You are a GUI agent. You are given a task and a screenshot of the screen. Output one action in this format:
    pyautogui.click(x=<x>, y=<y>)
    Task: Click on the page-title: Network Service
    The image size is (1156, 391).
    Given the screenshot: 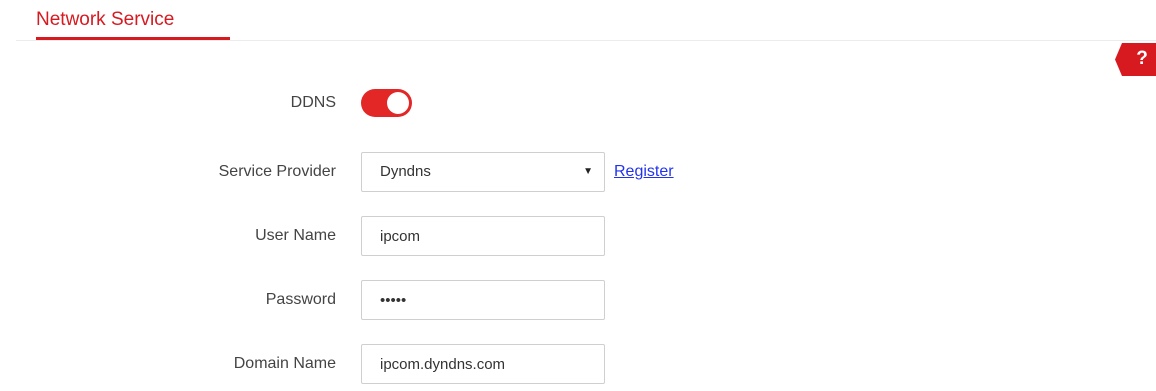 What is the action you would take?
    pyautogui.click(x=105, y=19)
    